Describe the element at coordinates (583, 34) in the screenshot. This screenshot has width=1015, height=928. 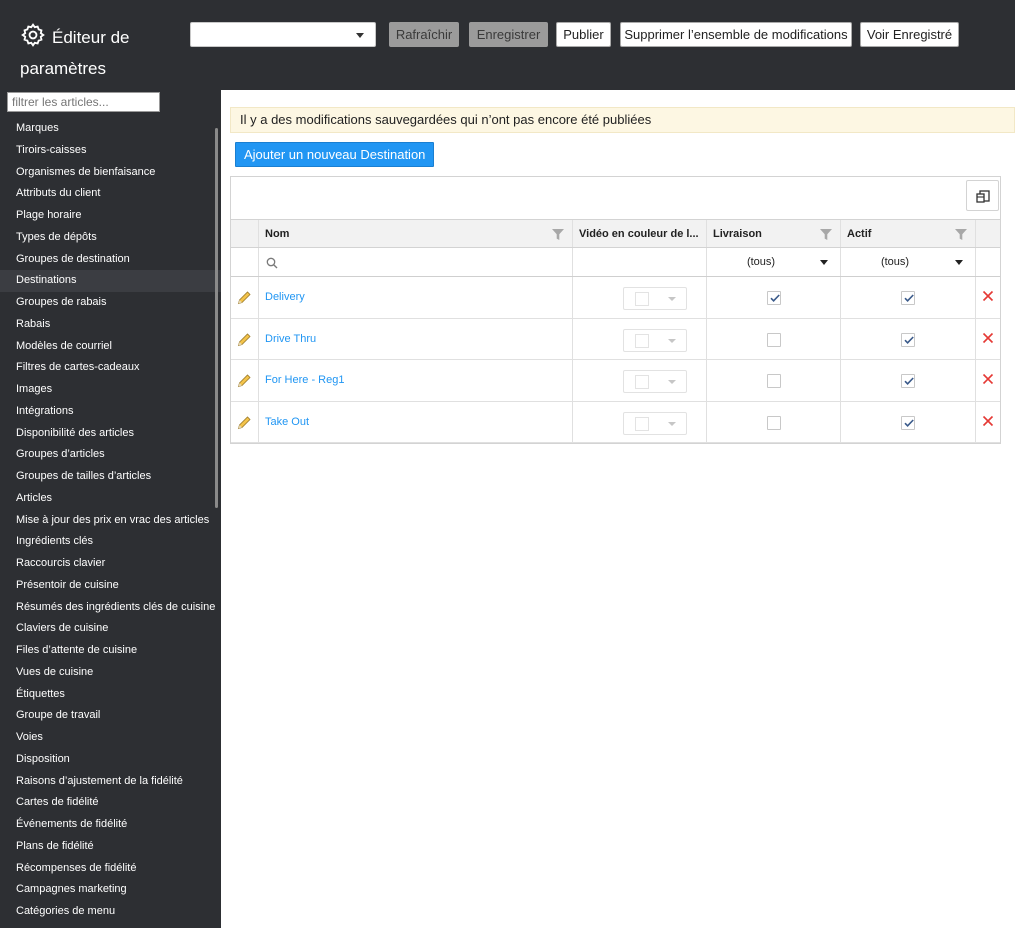
I see `publish-button: Publier` at that location.